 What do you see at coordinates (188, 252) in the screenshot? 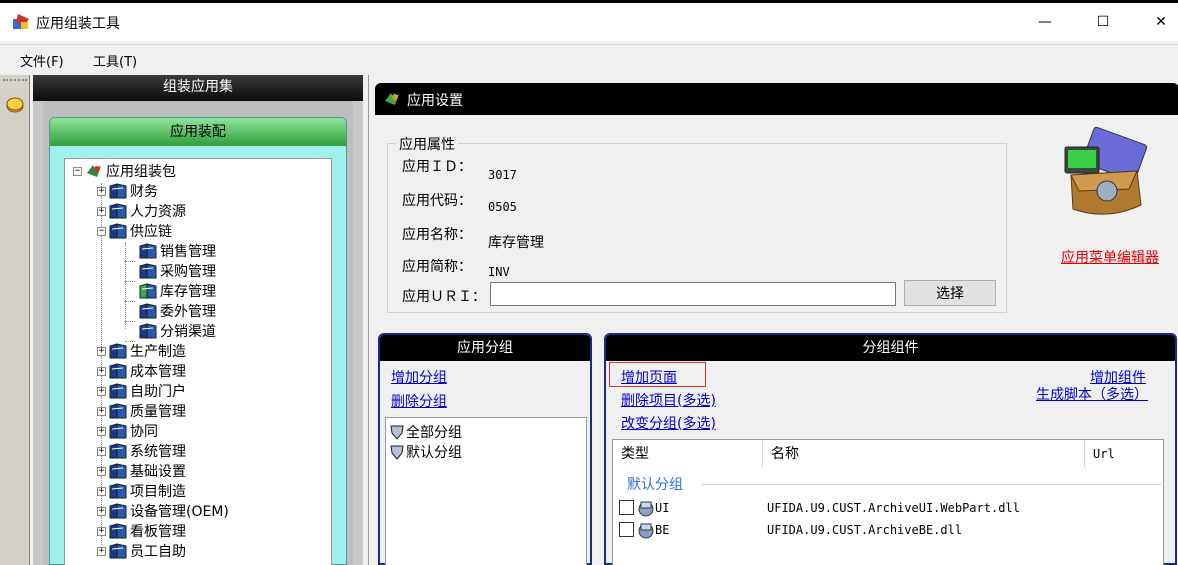
I see `tree-item-label: 销售管理` at bounding box center [188, 252].